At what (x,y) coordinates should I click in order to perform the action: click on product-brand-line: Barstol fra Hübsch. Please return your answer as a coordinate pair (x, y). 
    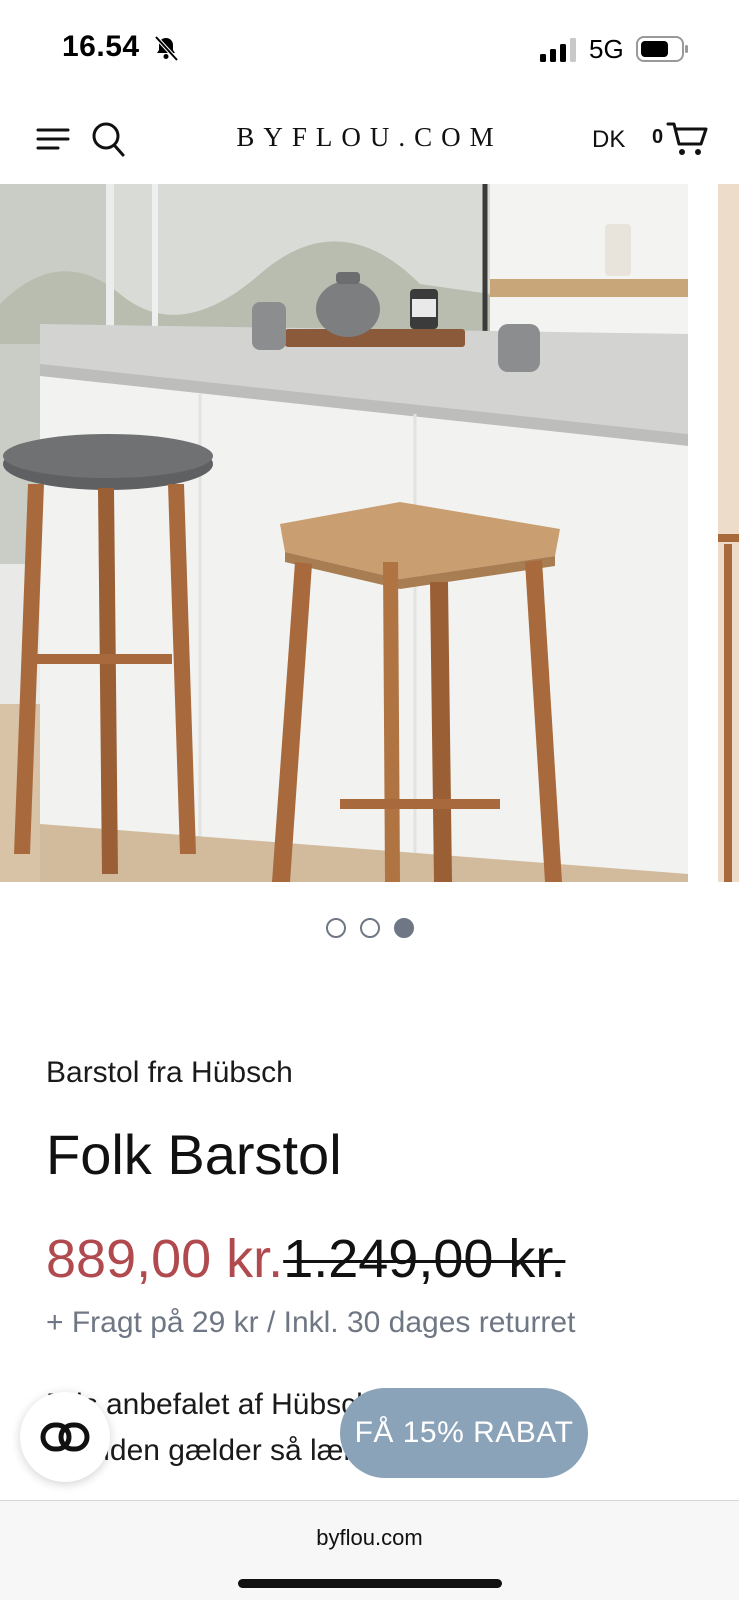
    Looking at the image, I should click on (169, 1072).